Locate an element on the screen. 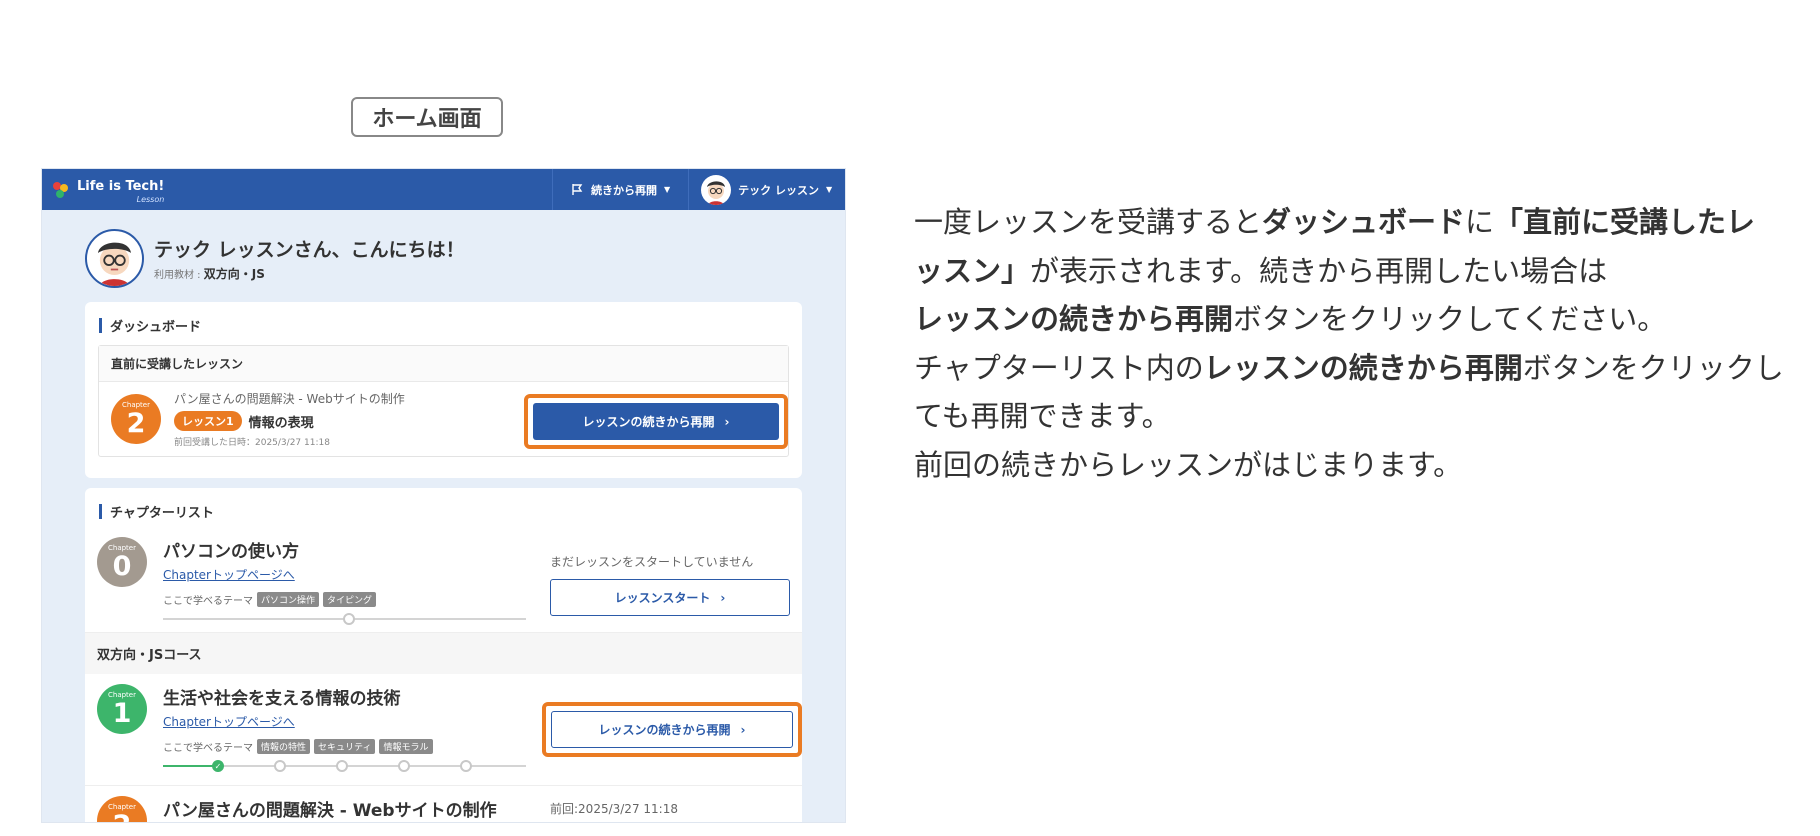 This screenshot has height=836, width=1820. lesson-tag: レッスン1 is located at coordinates (208, 421).